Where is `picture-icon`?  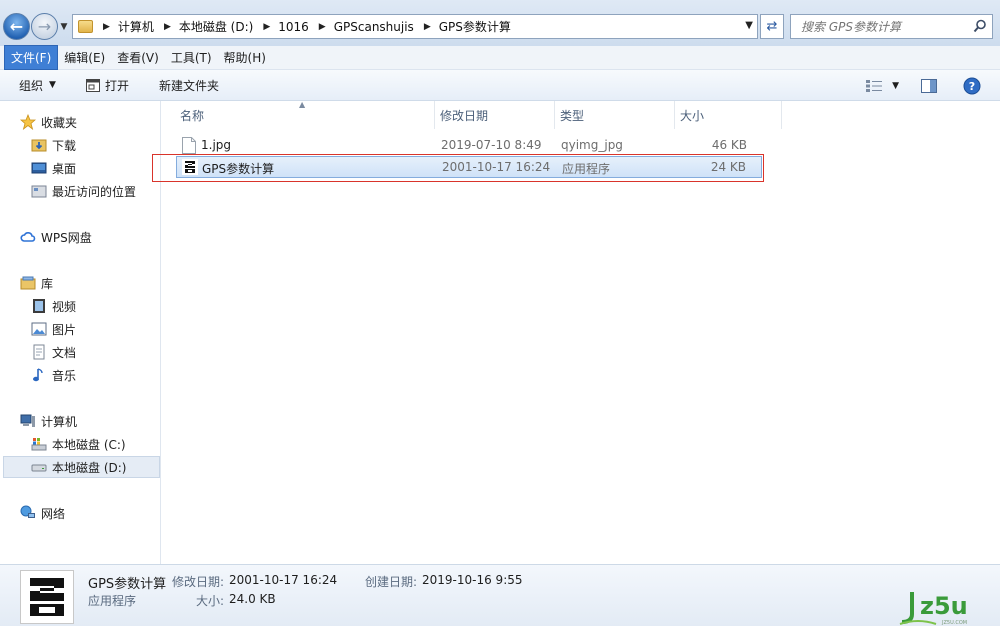
picture-icon is located at coordinates (39, 329).